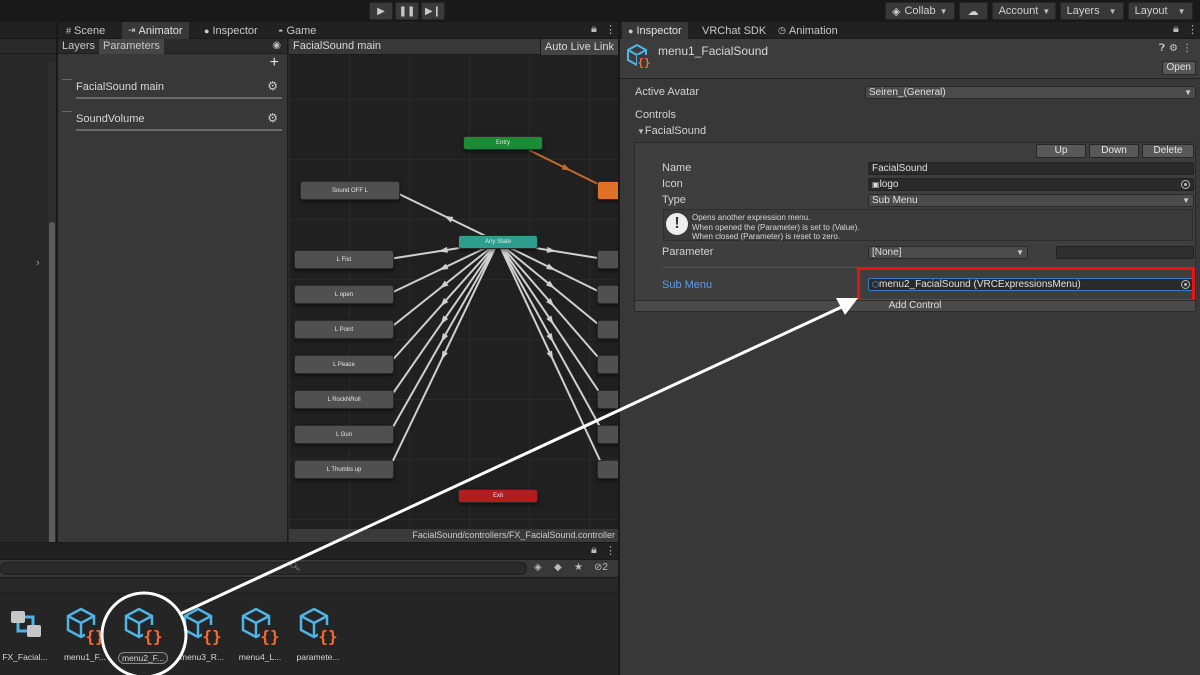 The height and width of the screenshot is (675, 1200). What do you see at coordinates (1114, 151) in the screenshot?
I see `down-button: Down` at bounding box center [1114, 151].